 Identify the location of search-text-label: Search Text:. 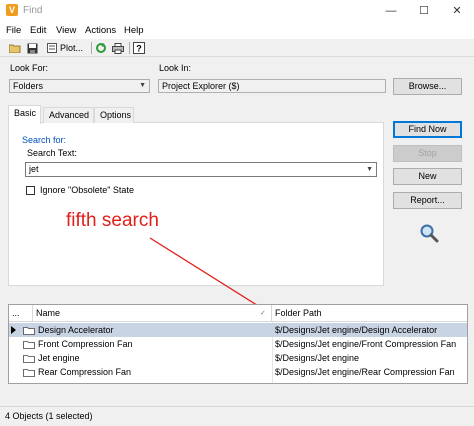
(52, 153).